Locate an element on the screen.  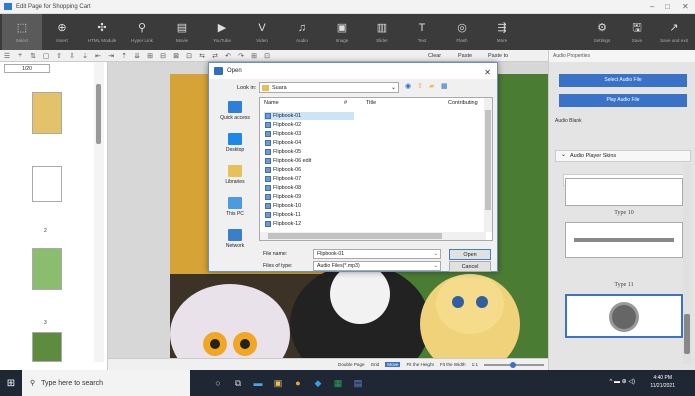
system-tray: ^ ▬ ⊕ ◁) is located at coordinates (622, 381).